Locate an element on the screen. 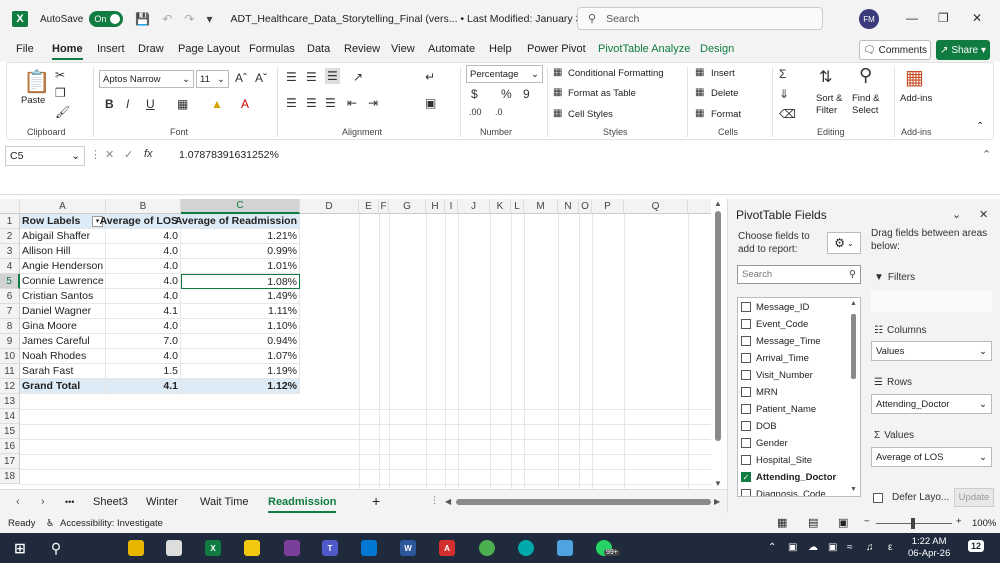 The image size is (1000, 563). table-cell: 1.01% is located at coordinates (240, 266).